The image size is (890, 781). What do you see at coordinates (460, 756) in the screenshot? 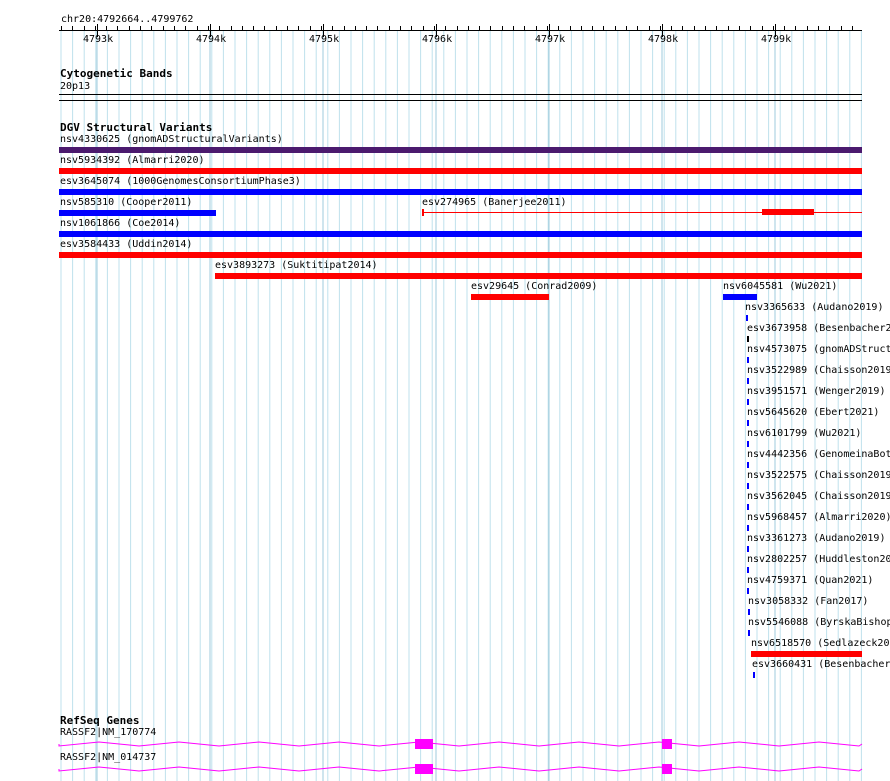
I see `gene-models` at bounding box center [460, 756].